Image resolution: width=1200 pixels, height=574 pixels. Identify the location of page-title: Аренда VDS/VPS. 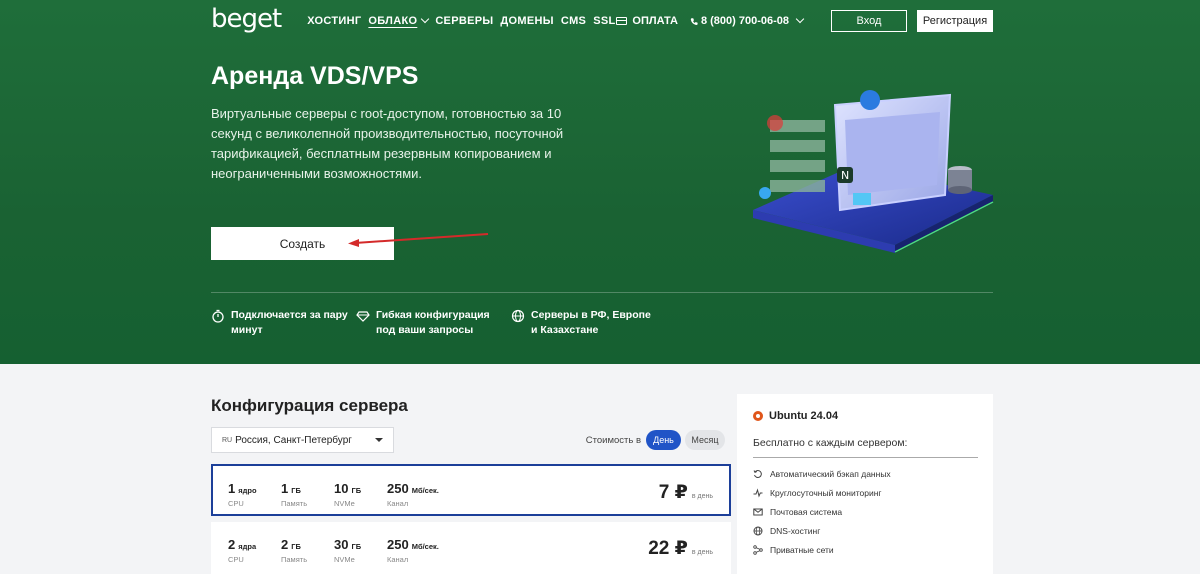
(315, 76).